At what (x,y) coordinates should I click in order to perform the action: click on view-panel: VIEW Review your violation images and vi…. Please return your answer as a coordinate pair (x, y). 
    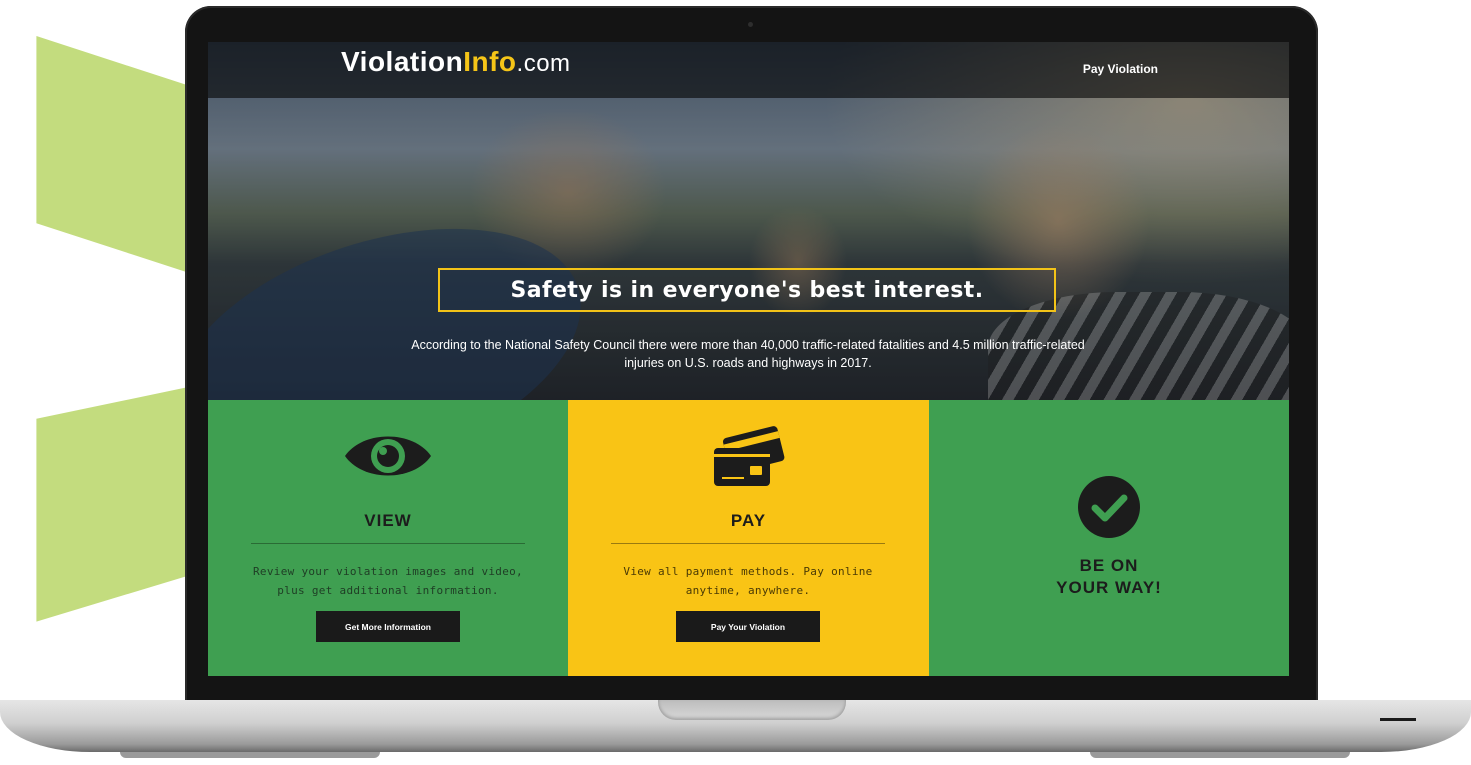
    Looking at the image, I should click on (388, 538).